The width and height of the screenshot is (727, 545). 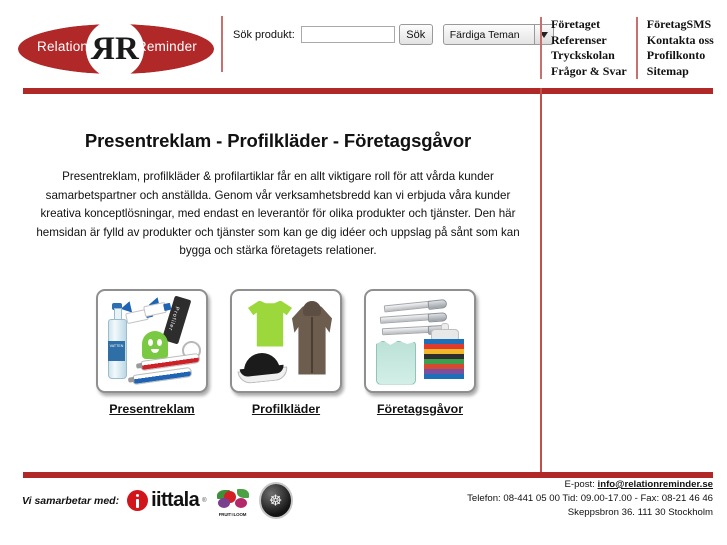 I want to click on logo-monogram-circle: RR, so click(x=115, y=49).